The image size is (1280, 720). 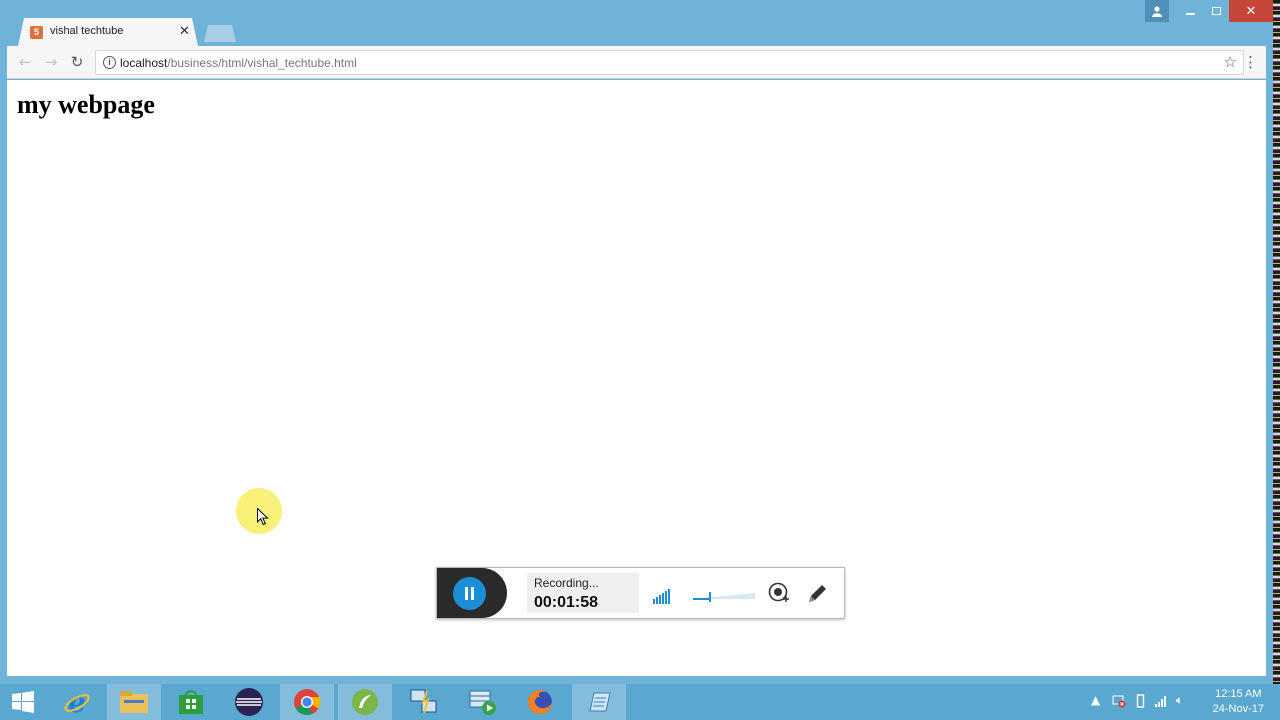 I want to click on menu-kebab-icon: ⋮, so click(x=1250, y=62).